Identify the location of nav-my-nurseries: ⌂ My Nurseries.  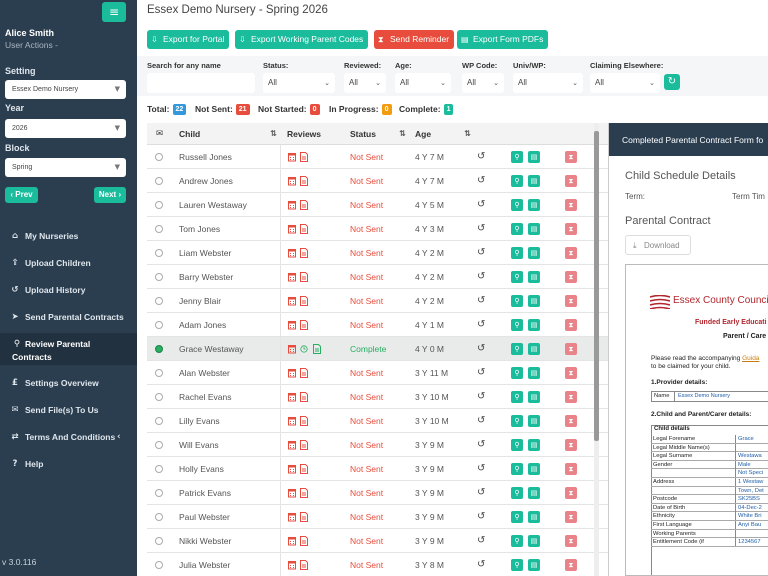
(68, 236).